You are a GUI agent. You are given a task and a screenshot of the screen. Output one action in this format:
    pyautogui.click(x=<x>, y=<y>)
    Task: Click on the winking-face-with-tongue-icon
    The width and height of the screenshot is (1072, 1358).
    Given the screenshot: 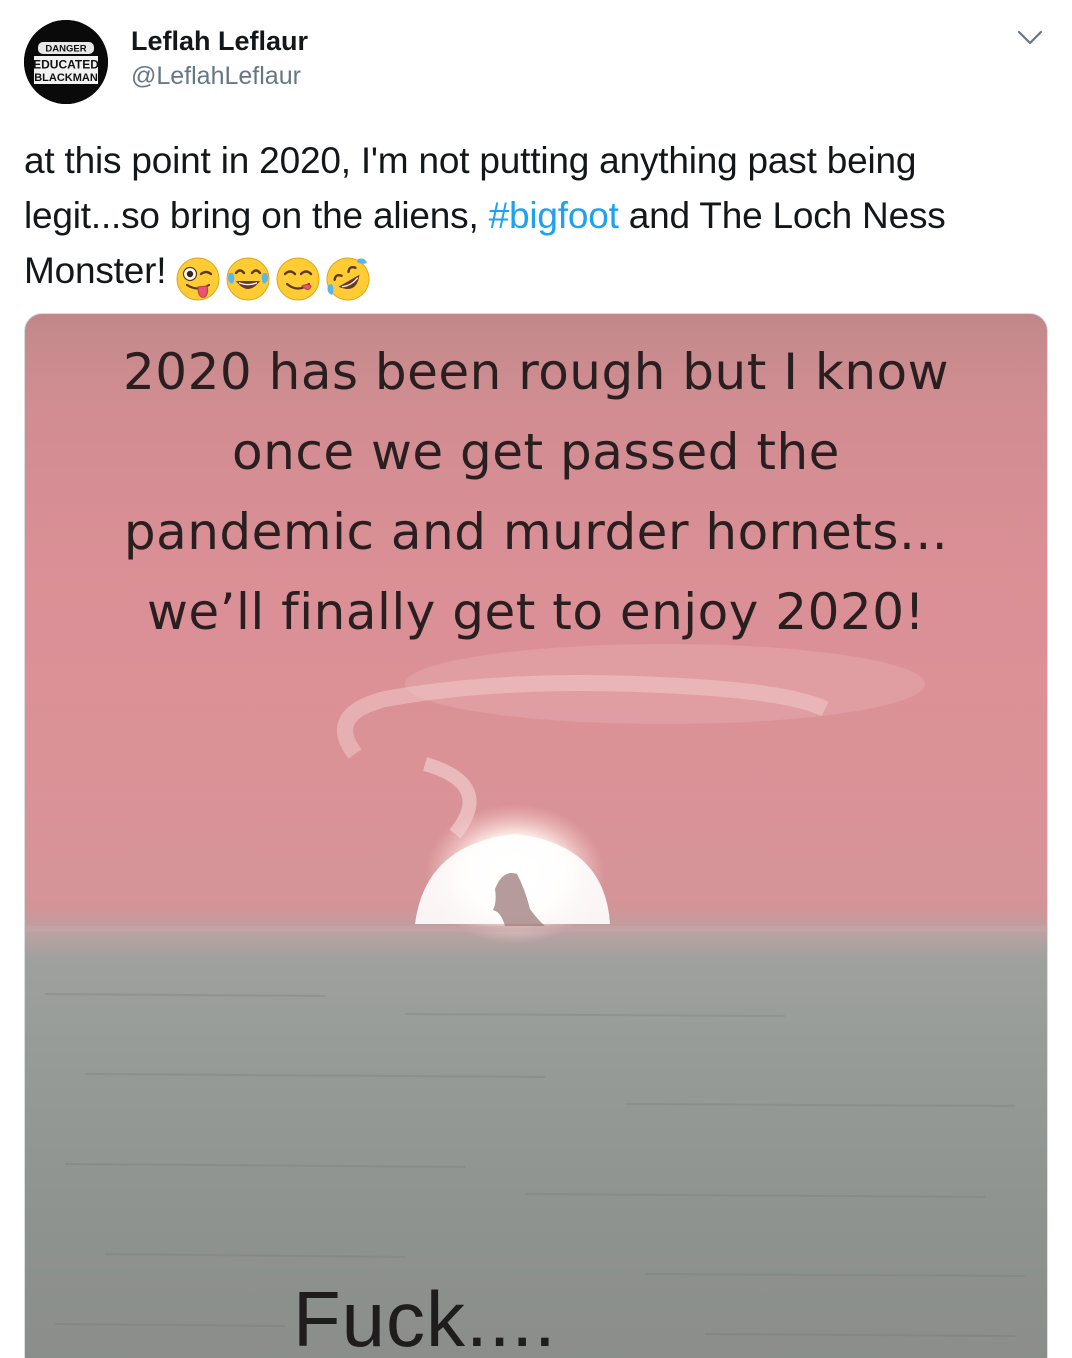 What is the action you would take?
    pyautogui.click(x=198, y=279)
    